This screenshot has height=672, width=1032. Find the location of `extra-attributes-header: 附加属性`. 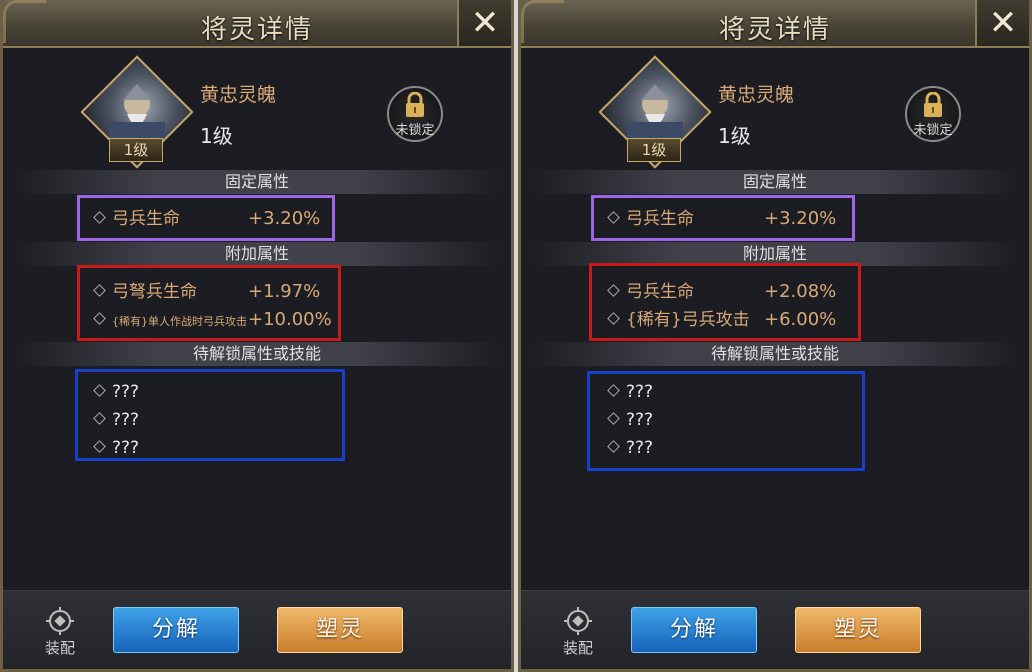

extra-attributes-header: 附加属性 is located at coordinates (257, 254).